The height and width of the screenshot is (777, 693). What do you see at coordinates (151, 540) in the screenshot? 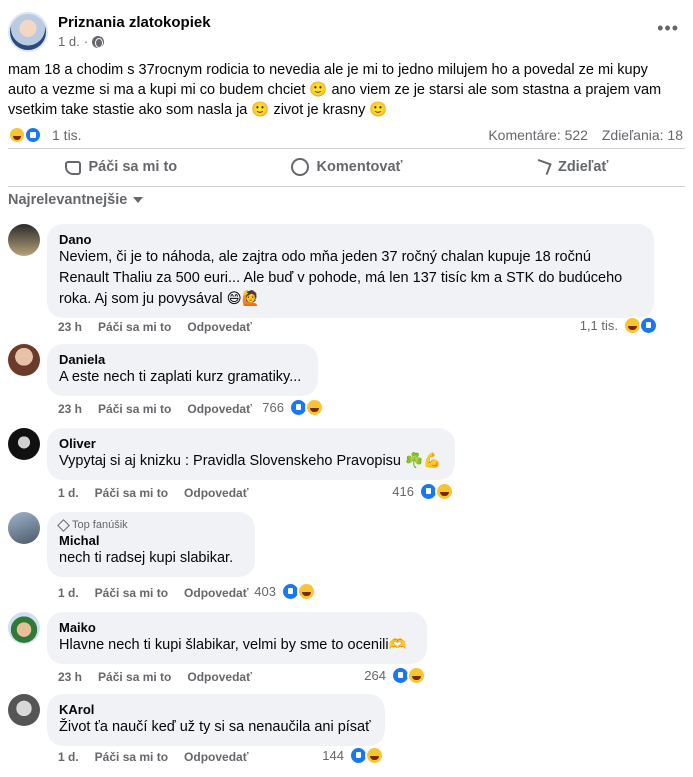
I see `comment-author: Michal` at bounding box center [151, 540].